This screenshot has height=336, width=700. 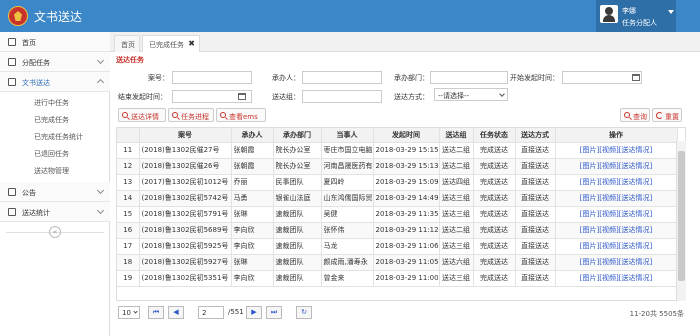 What do you see at coordinates (223, 115) in the screenshot?
I see `search-icon` at bounding box center [223, 115].